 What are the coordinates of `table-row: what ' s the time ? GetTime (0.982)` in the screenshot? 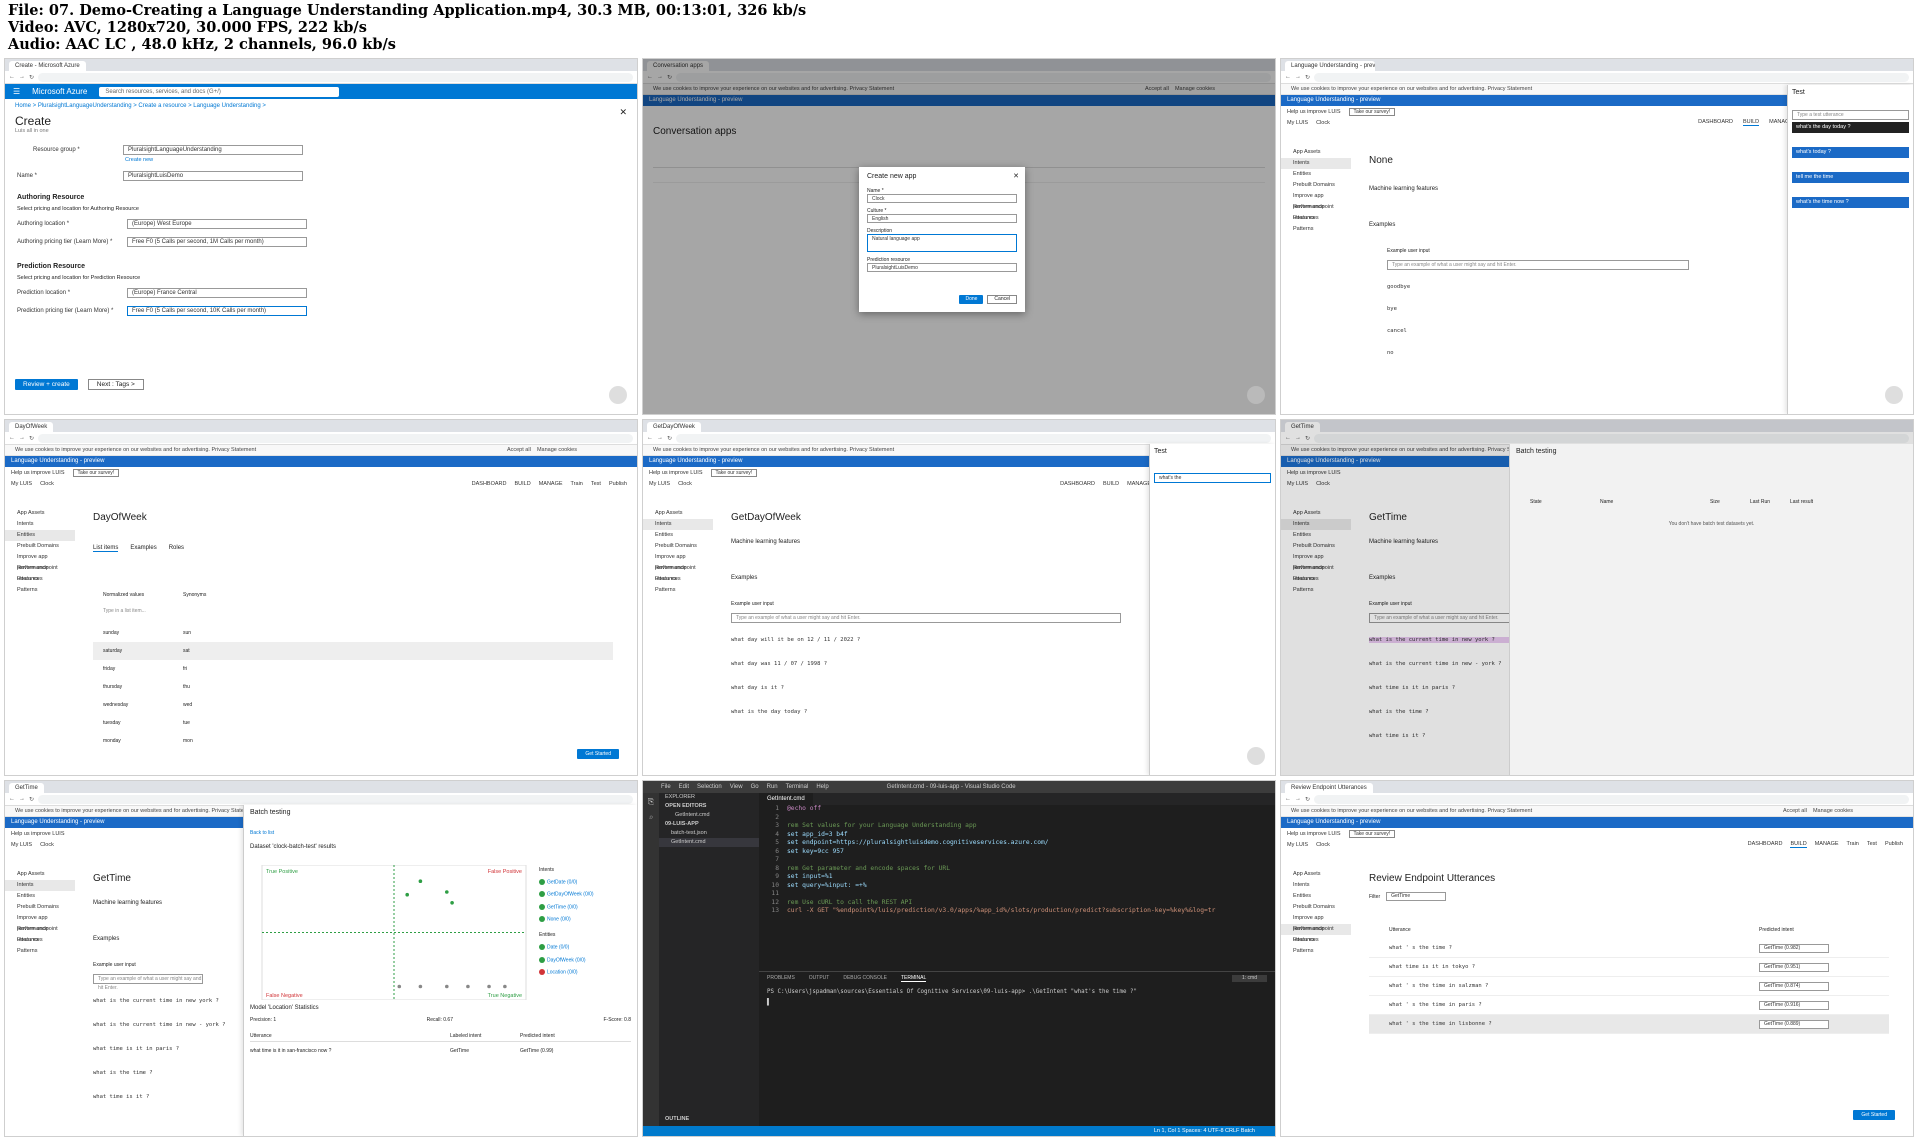 It's located at (1629, 948).